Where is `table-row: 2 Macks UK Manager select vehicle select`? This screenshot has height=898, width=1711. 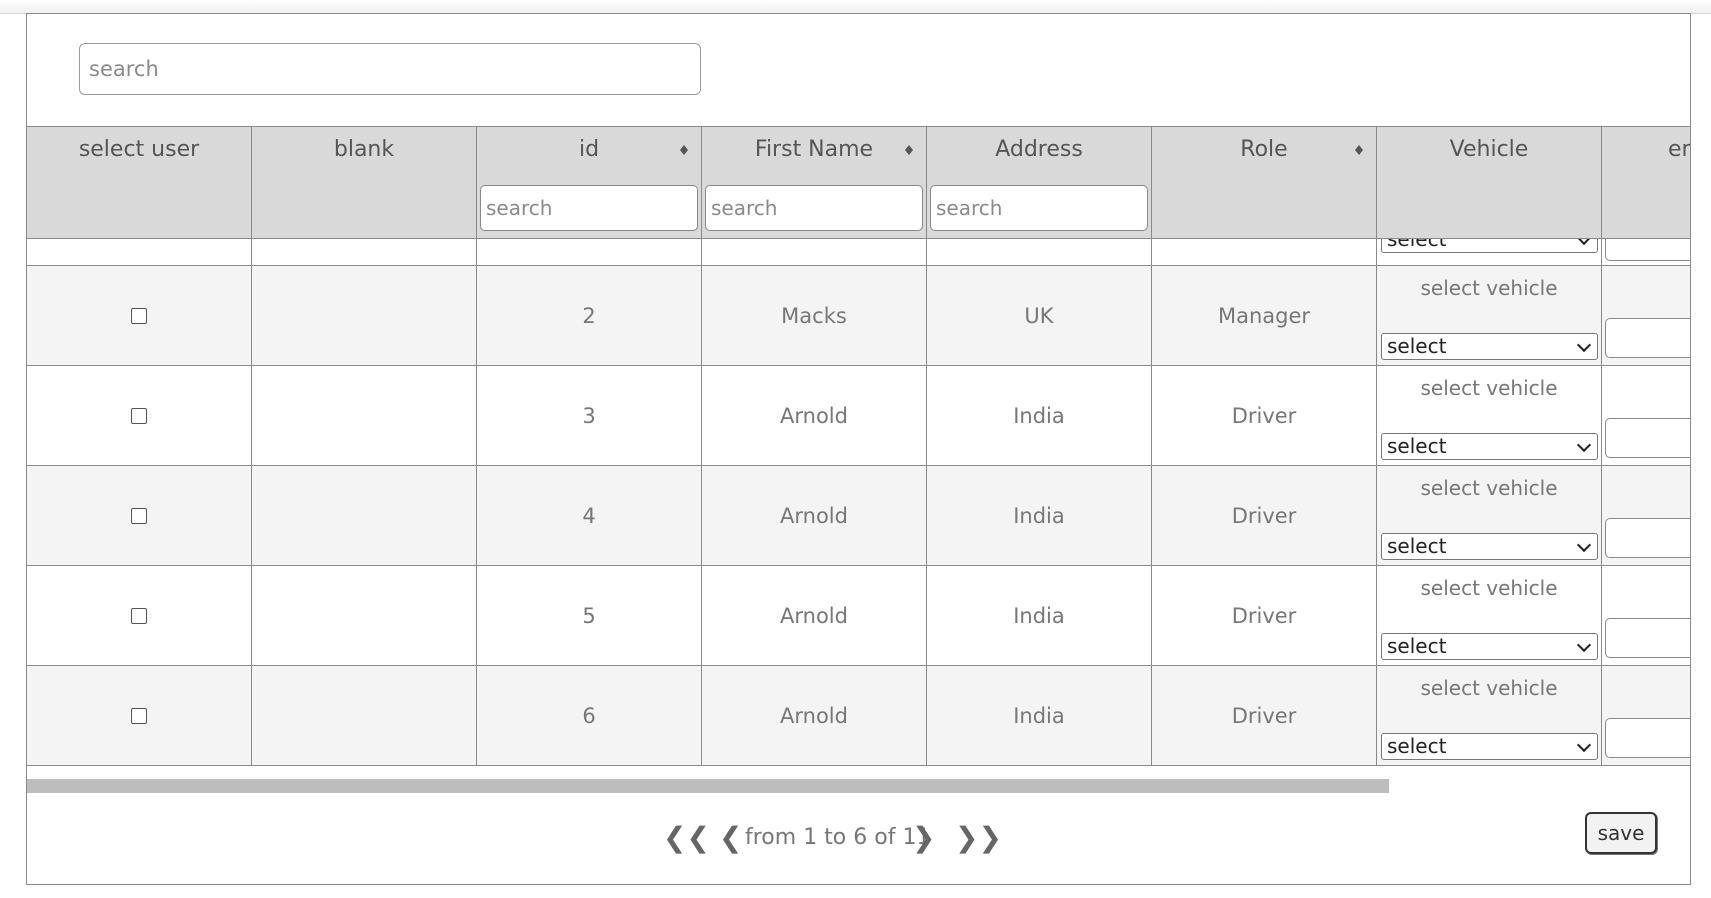 table-row: 2 Macks UK Manager select vehicle select is located at coordinates (858, 316).